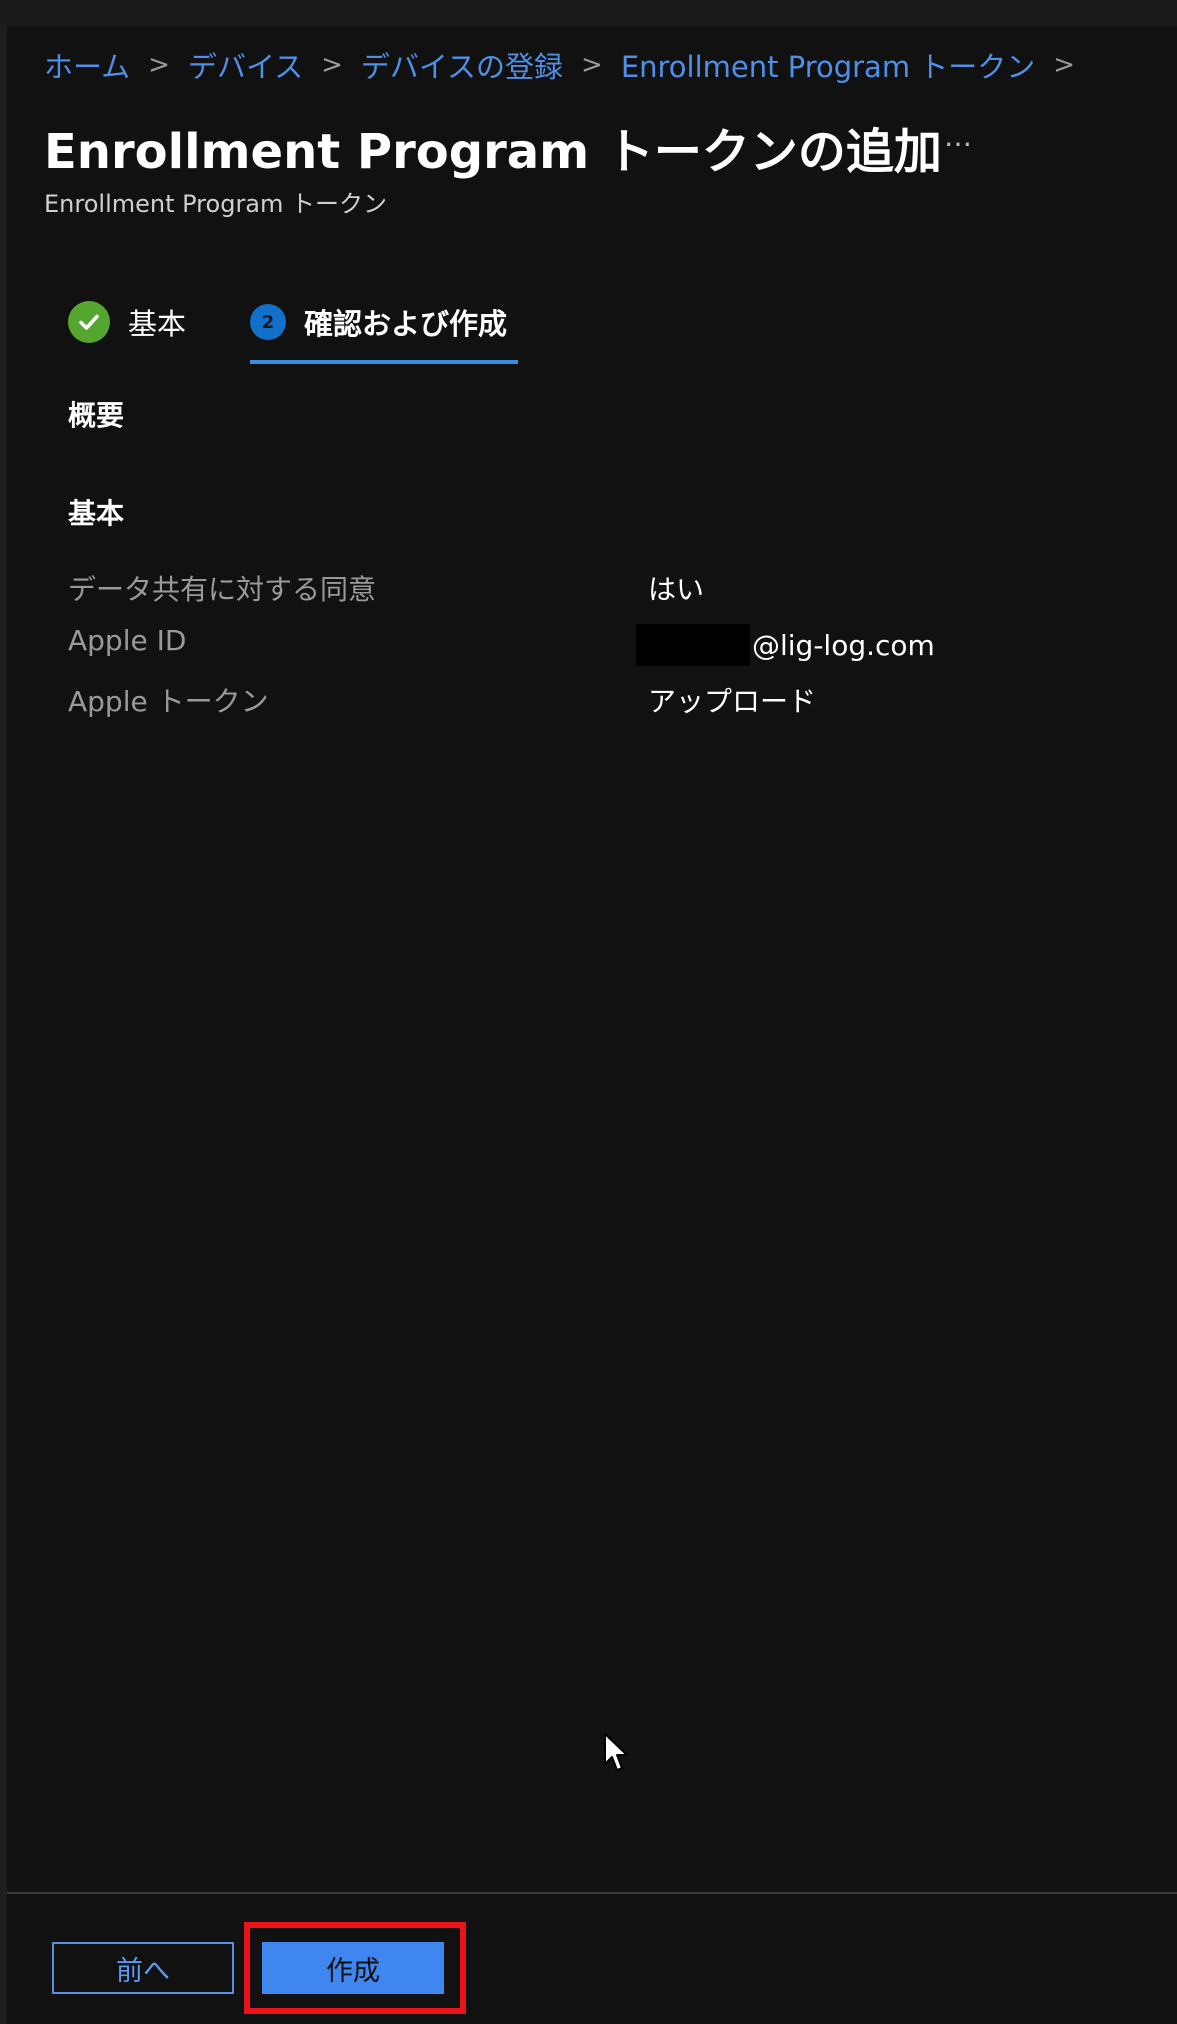 Image resolution: width=1177 pixels, height=2024 pixels. I want to click on highlight-annotation, so click(355, 1968).